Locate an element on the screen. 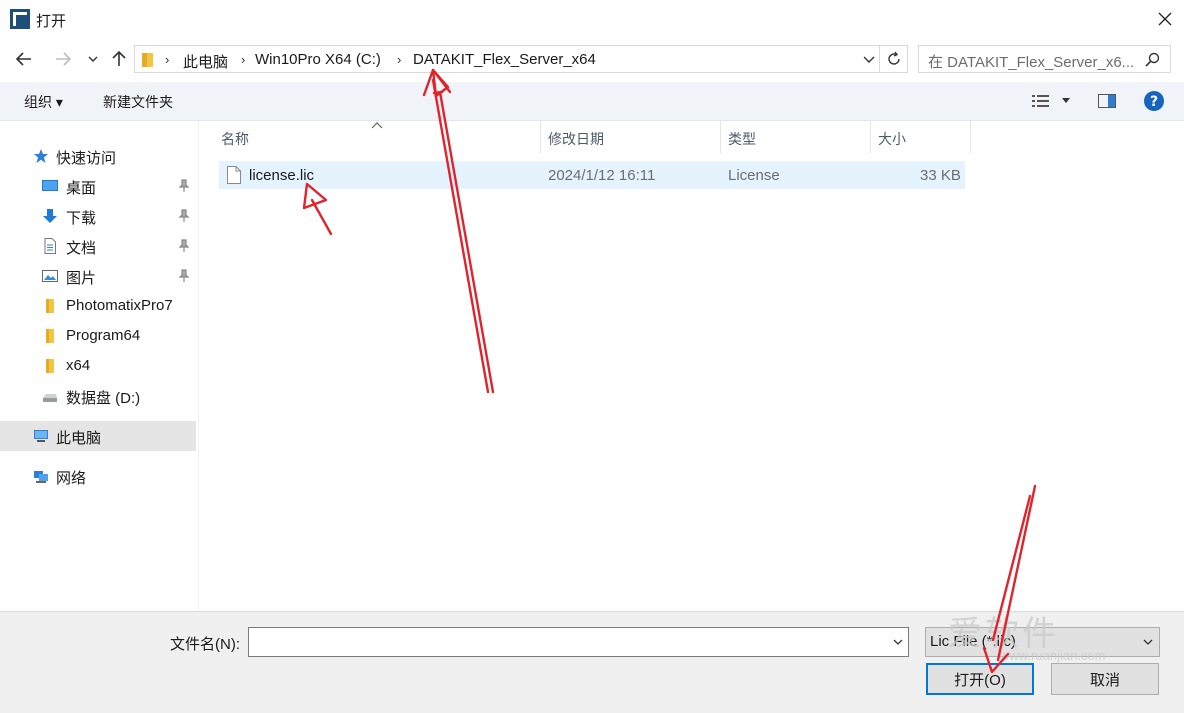 Image resolution: width=1184 pixels, height=713 pixels. picture-icon is located at coordinates (50, 276).